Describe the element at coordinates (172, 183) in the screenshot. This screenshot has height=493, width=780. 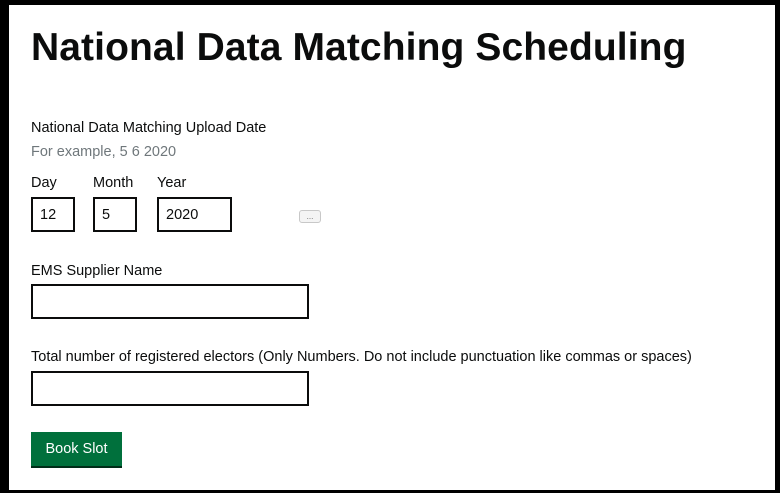
I see `year-label: Year` at that location.